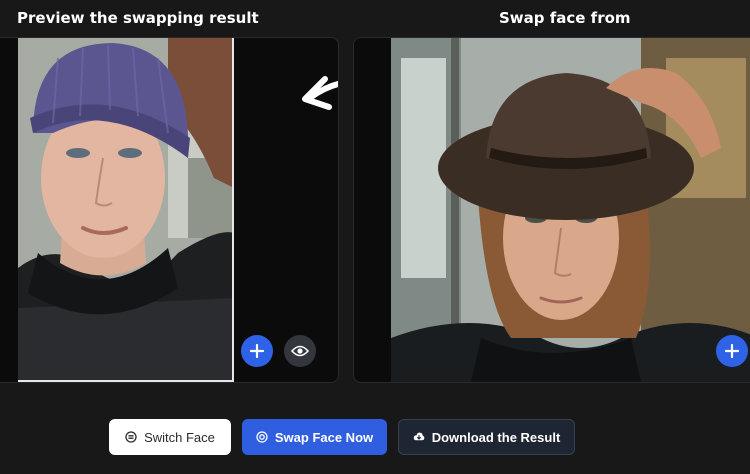  I want to click on switch-icon, so click(131, 437).